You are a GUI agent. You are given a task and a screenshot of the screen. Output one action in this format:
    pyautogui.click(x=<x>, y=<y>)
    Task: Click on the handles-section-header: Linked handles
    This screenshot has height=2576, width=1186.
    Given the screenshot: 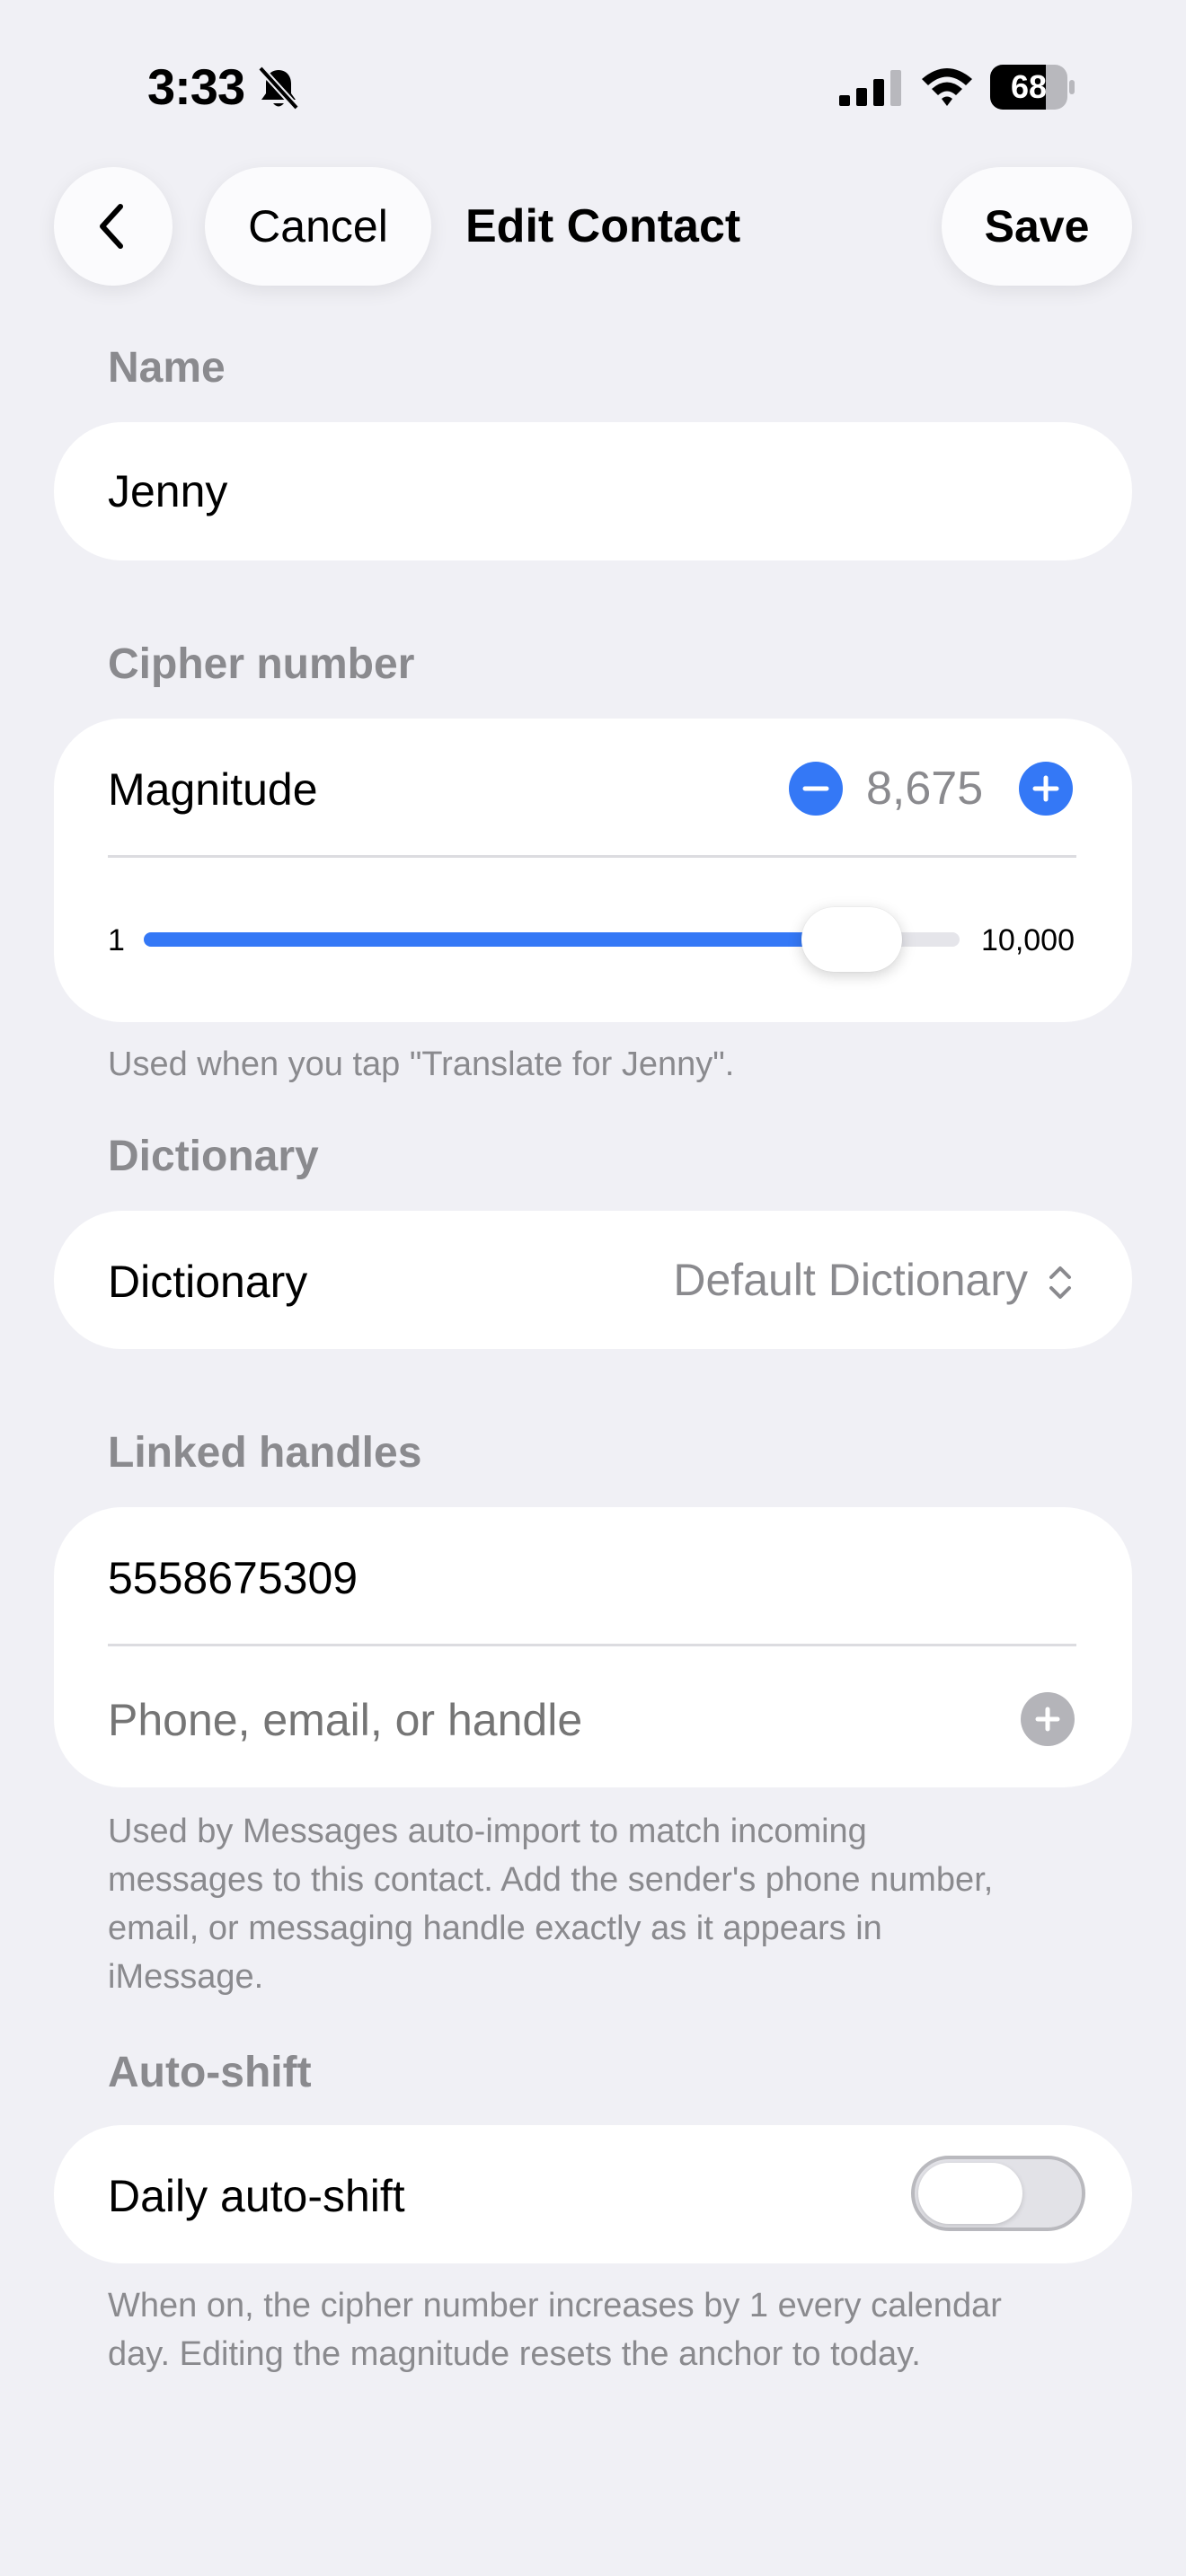 What is the action you would take?
    pyautogui.click(x=265, y=1453)
    